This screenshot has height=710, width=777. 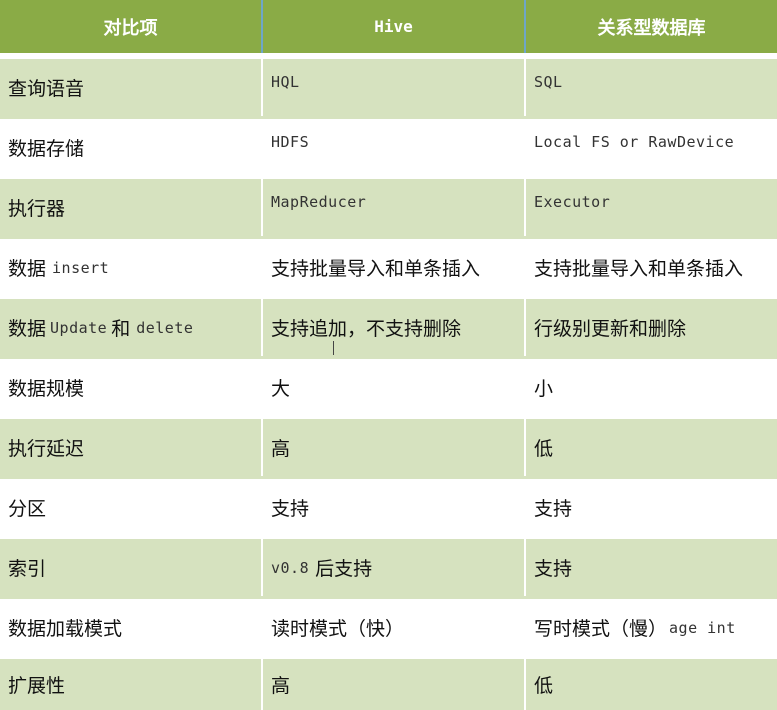 I want to click on row-rdbms-code: age int, so click(x=702, y=627).